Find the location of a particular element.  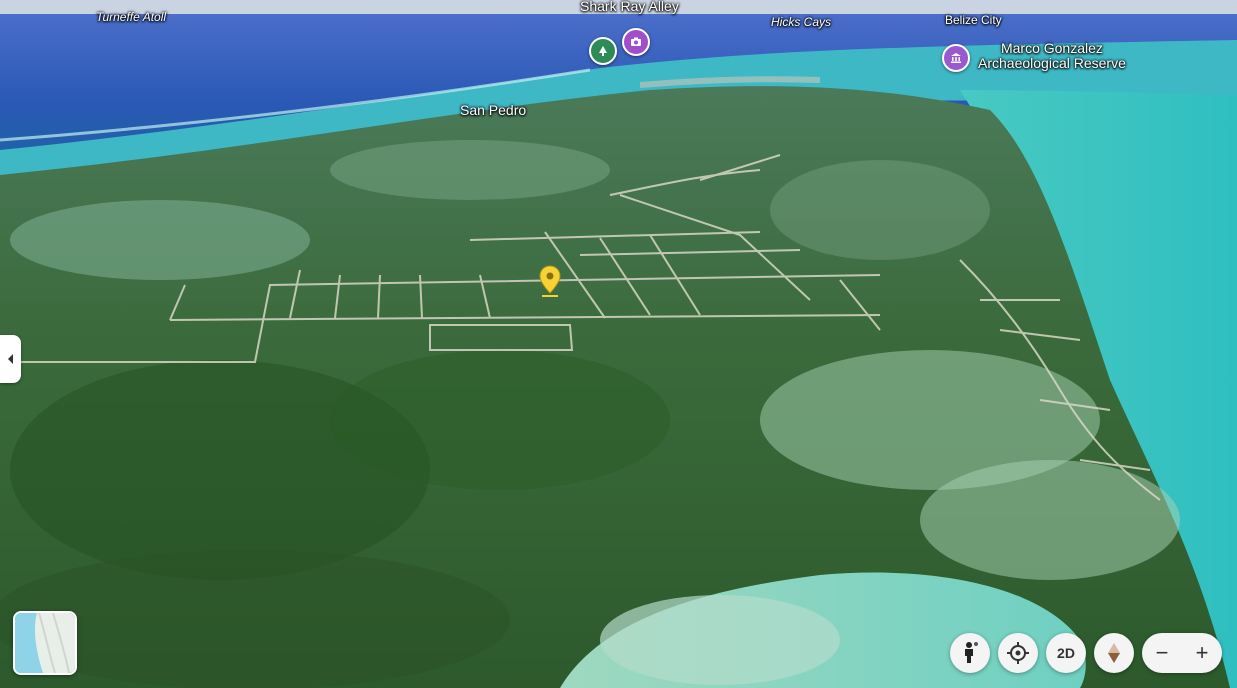

minimap-thumbnail-icon is located at coordinates (45, 643).